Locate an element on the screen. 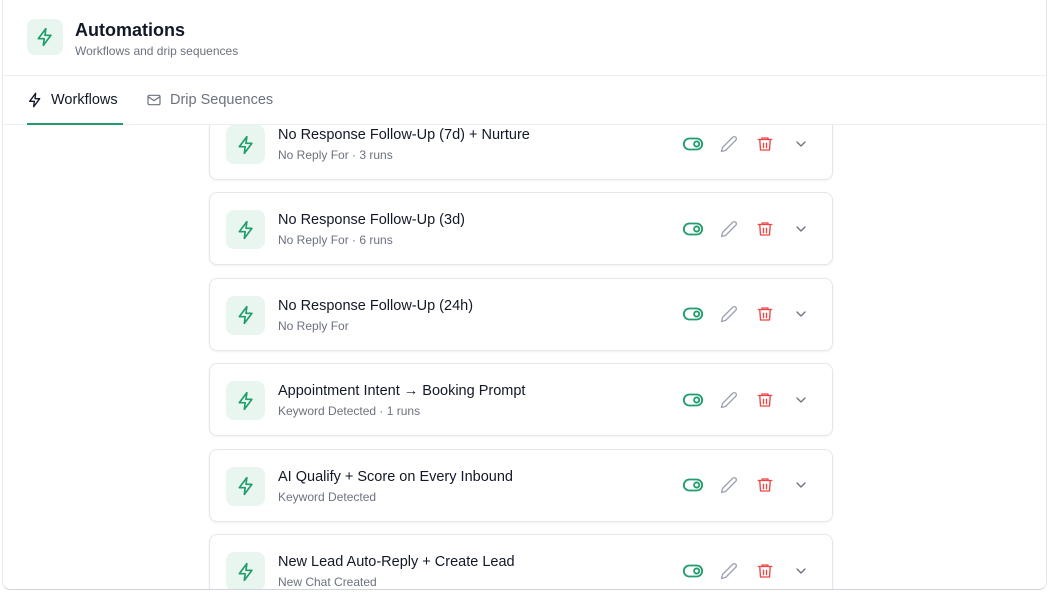 The image size is (1051, 592). page-title: Automations is located at coordinates (130, 30).